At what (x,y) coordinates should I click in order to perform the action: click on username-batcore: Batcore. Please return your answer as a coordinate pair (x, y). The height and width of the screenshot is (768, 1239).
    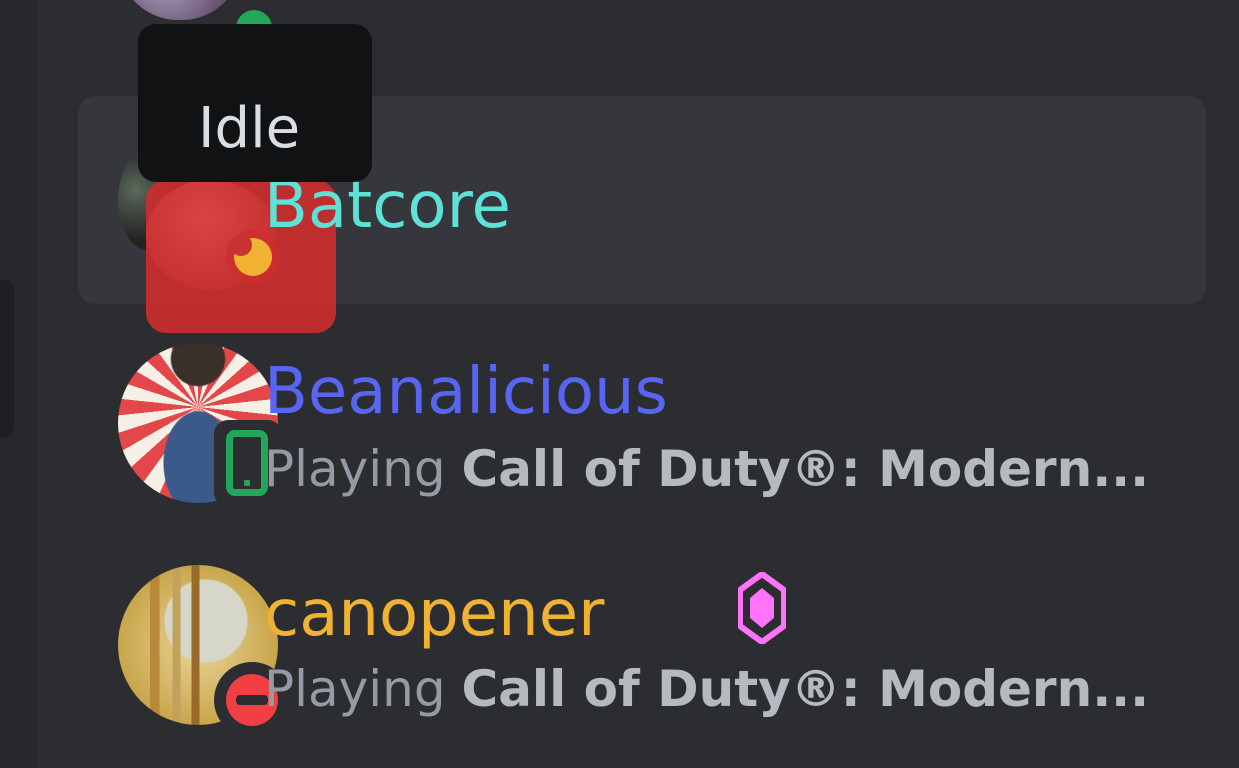
    Looking at the image, I should click on (387, 206).